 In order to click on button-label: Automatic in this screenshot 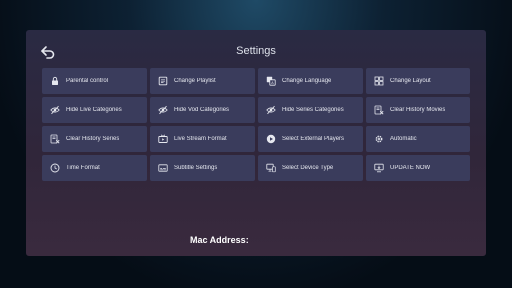, I will do `click(403, 139)`.